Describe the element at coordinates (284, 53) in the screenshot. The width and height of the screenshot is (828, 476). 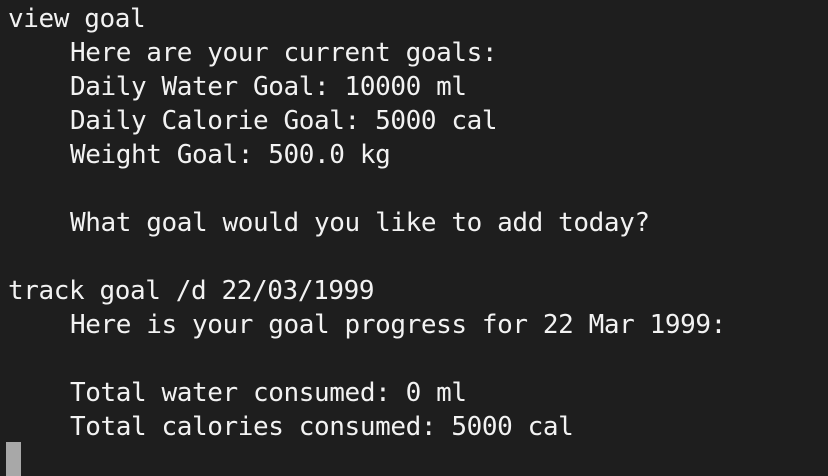
I see `output-line: Here are your current goals:` at that location.